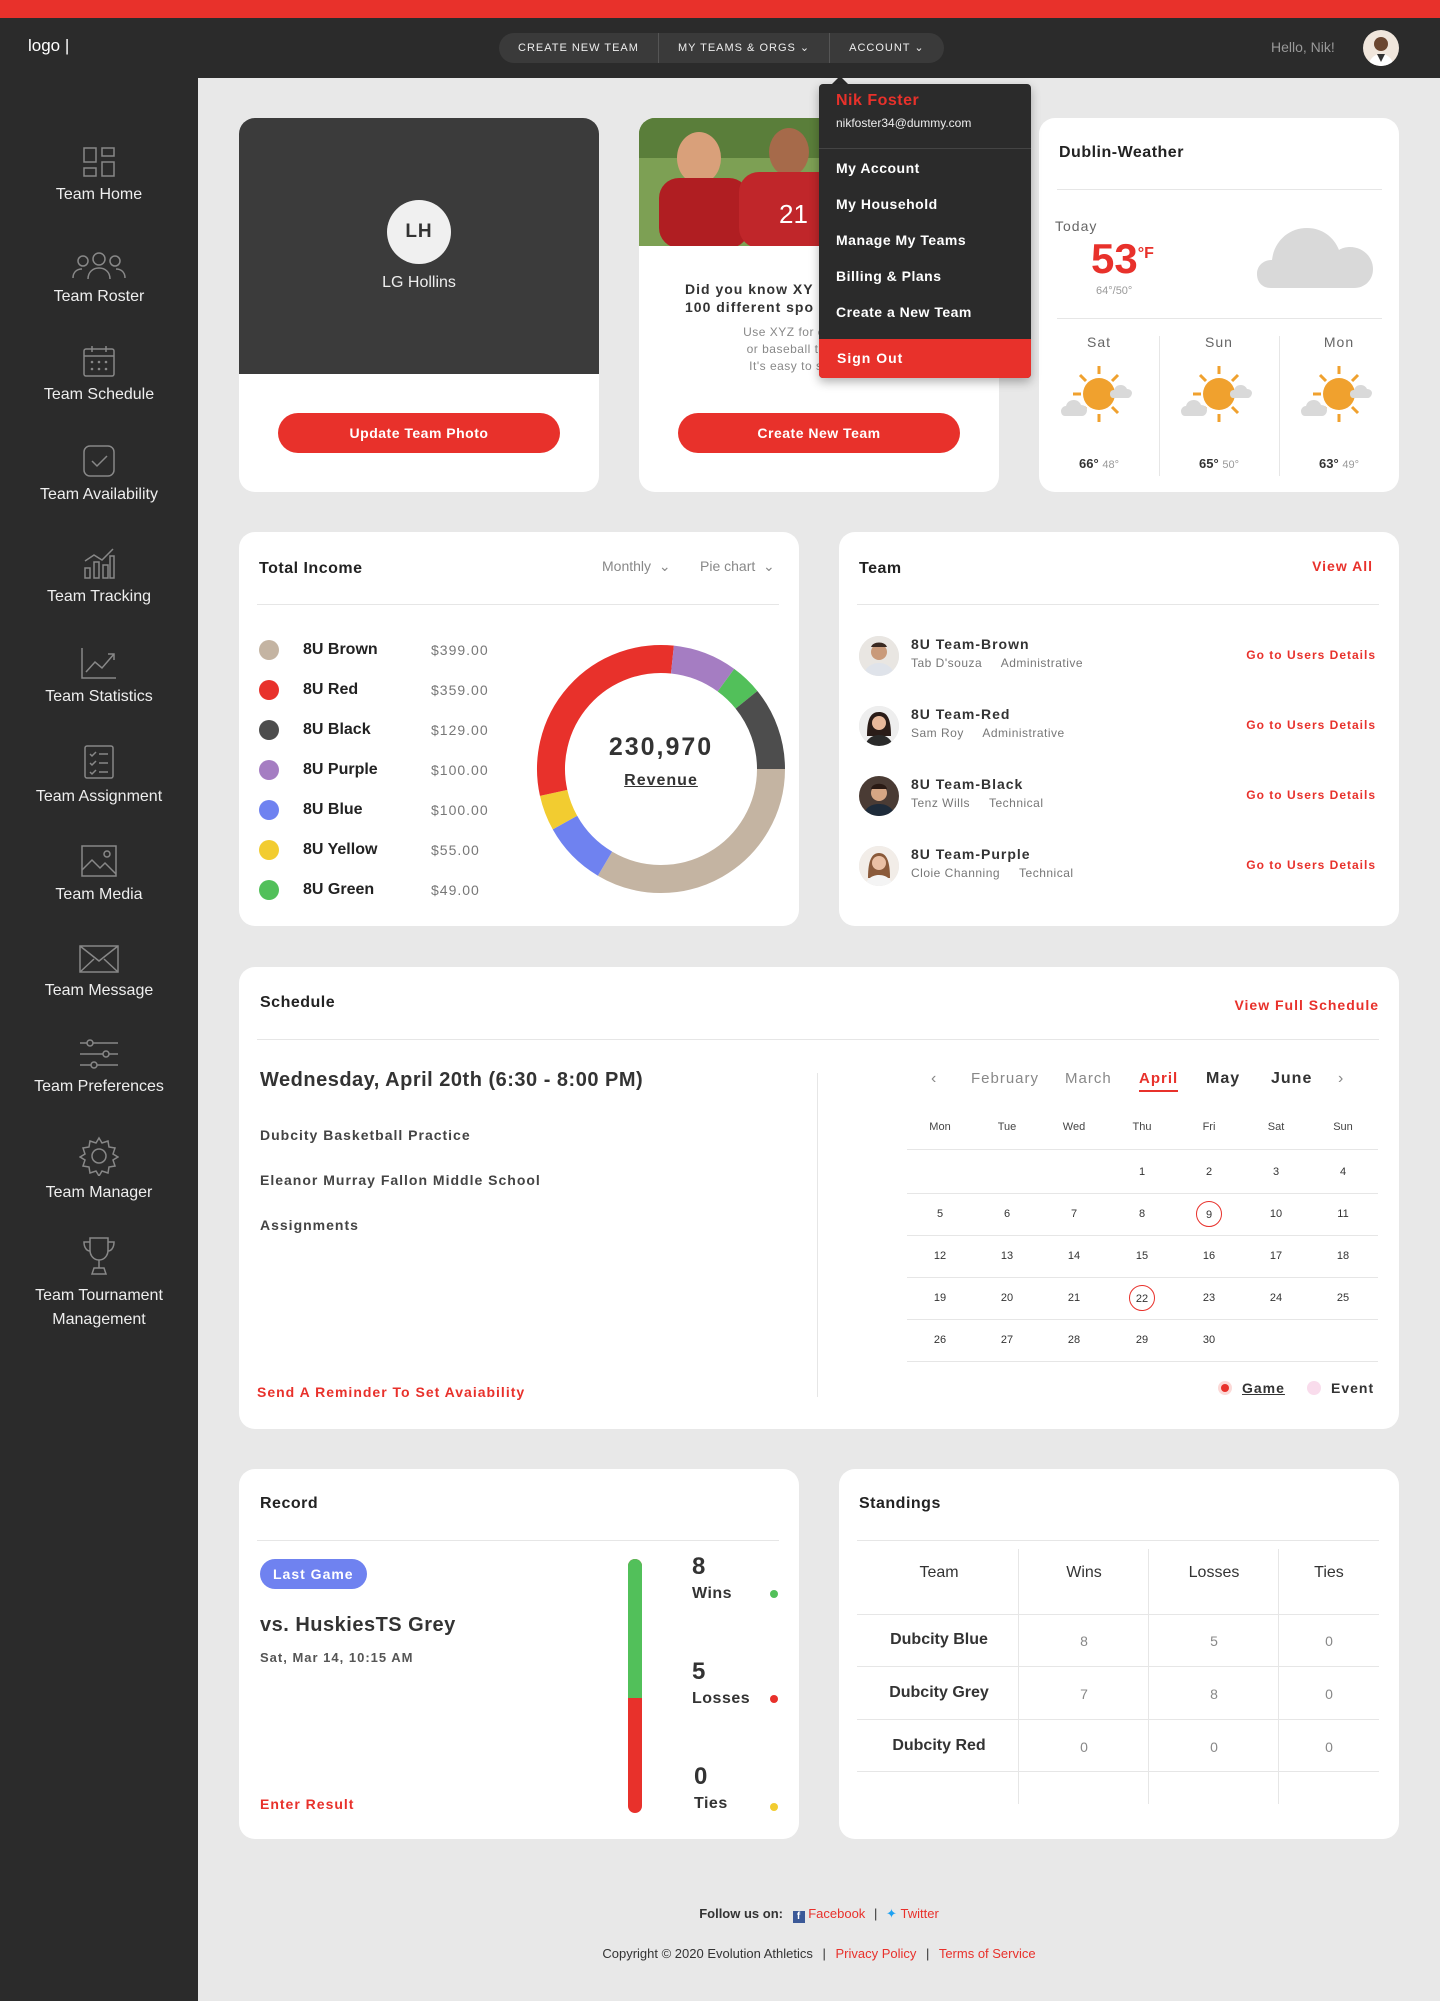 This screenshot has height=2001, width=1440. Describe the element at coordinates (307, 1804) in the screenshot. I see `enter-result-link: Enter Result` at that location.